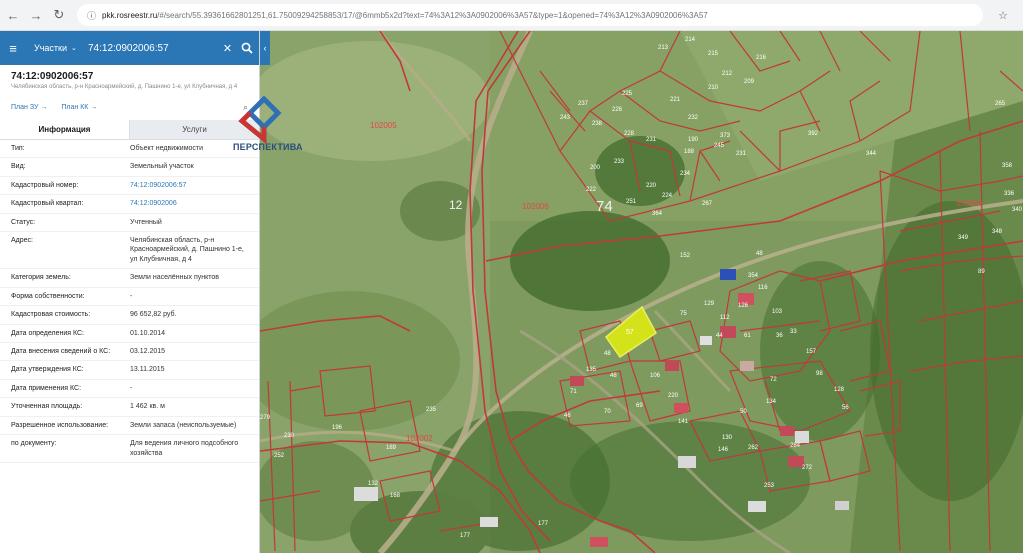 This screenshot has width=1023, height=553. Describe the element at coordinates (683, 314) in the screenshot. I see `parcel-number-label: 75` at that location.